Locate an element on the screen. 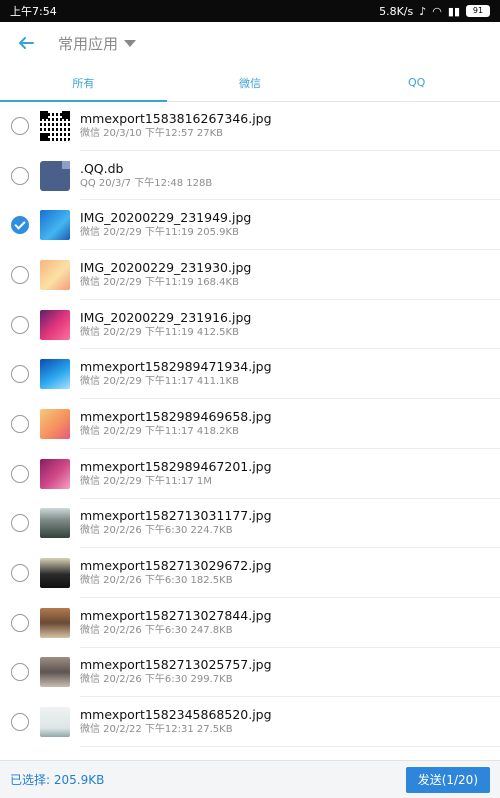 This screenshot has width=500, height=798. file-name: mmexport1582345868520.jpg is located at coordinates (176, 714).